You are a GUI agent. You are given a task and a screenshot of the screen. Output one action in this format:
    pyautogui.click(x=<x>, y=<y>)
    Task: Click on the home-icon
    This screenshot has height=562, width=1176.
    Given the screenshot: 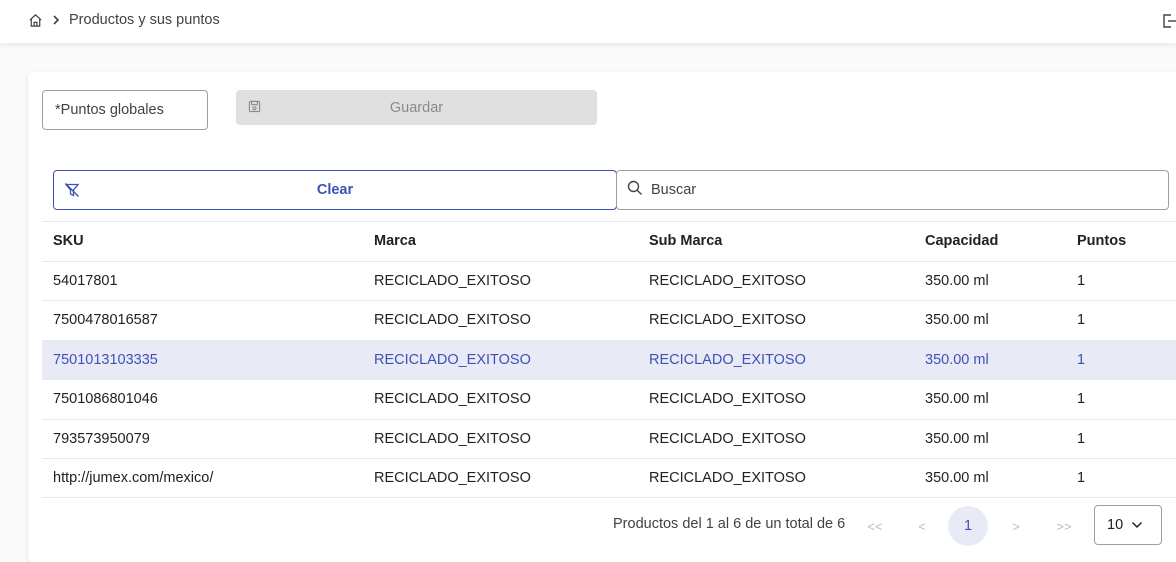 What is the action you would take?
    pyautogui.click(x=35, y=20)
    